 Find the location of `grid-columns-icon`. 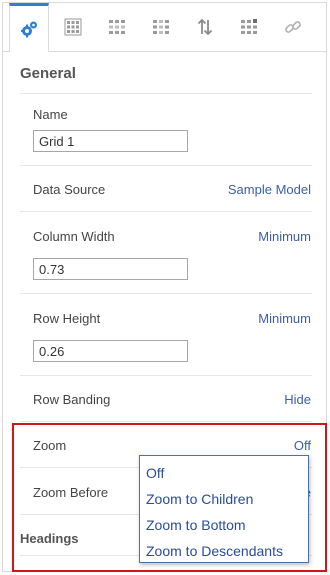

grid-columns-icon is located at coordinates (161, 27).